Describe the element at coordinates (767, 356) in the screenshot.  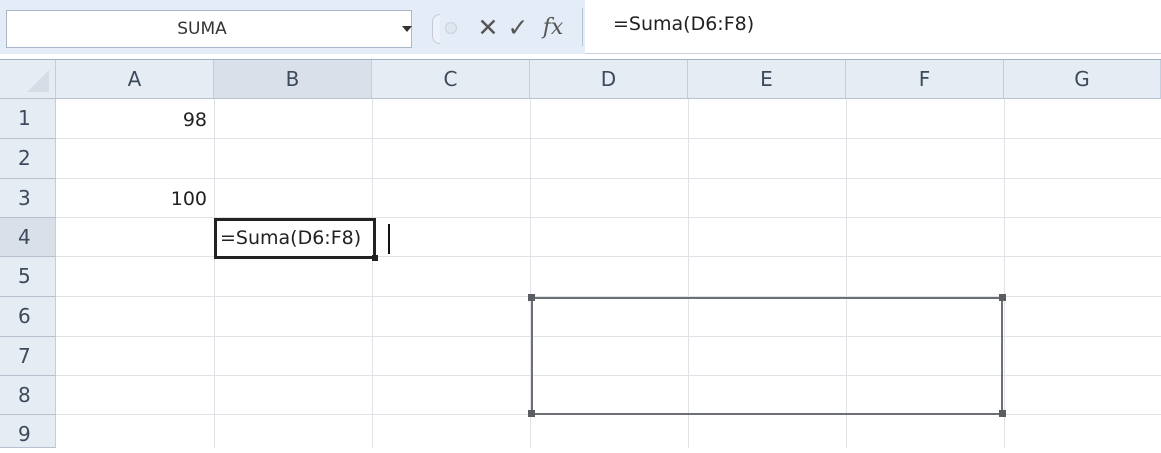
I see `reference-range-border` at that location.